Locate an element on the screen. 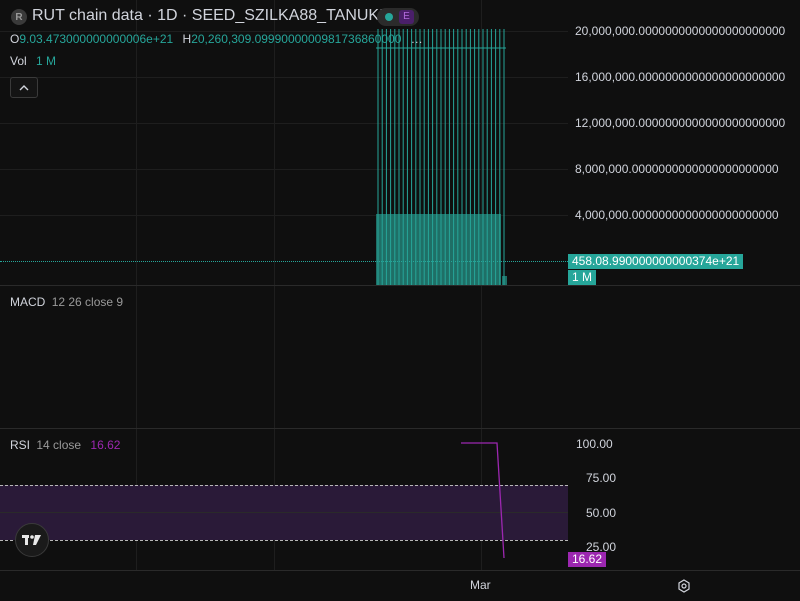 This screenshot has width=800, height=601. gear-icon is located at coordinates (684, 586).